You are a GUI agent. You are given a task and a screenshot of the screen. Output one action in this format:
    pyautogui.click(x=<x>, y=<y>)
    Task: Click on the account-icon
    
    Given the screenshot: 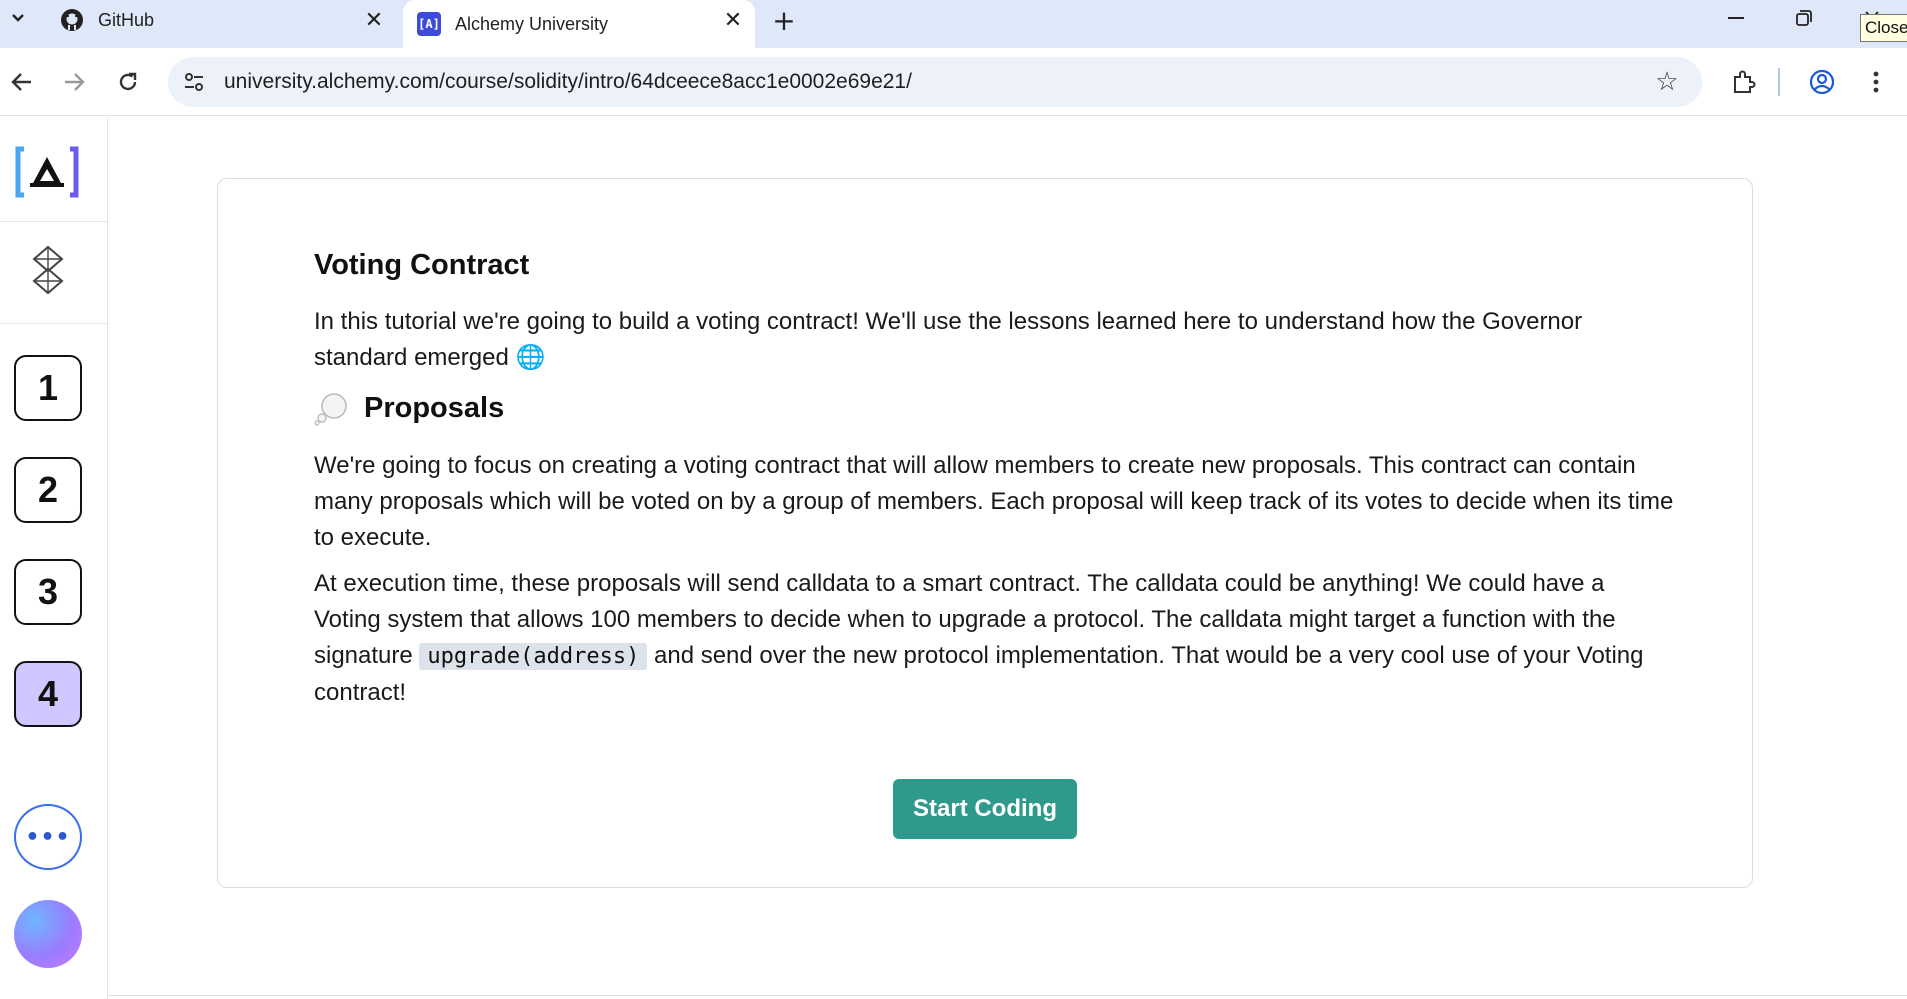 What is the action you would take?
    pyautogui.click(x=1822, y=82)
    